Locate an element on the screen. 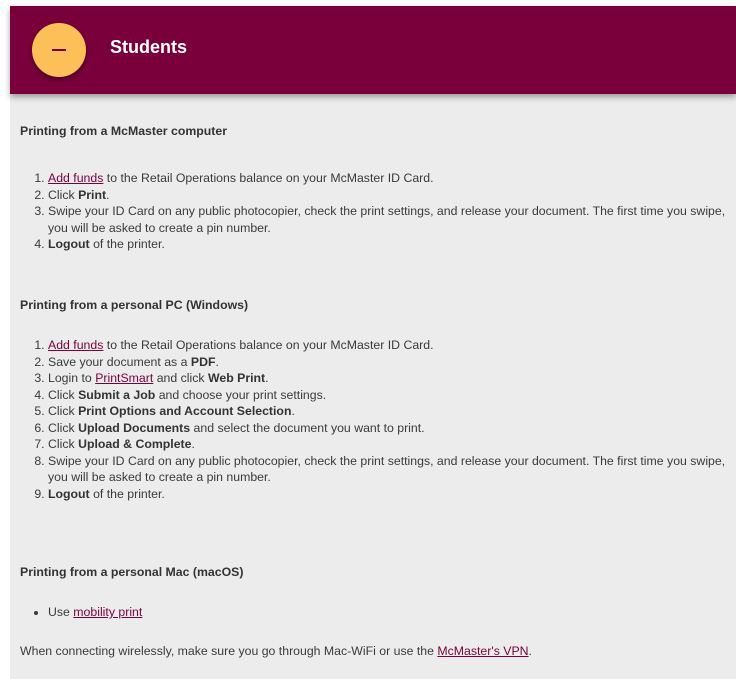  steps-list-personal-mac: Use mobility print is located at coordinates (81, 612).